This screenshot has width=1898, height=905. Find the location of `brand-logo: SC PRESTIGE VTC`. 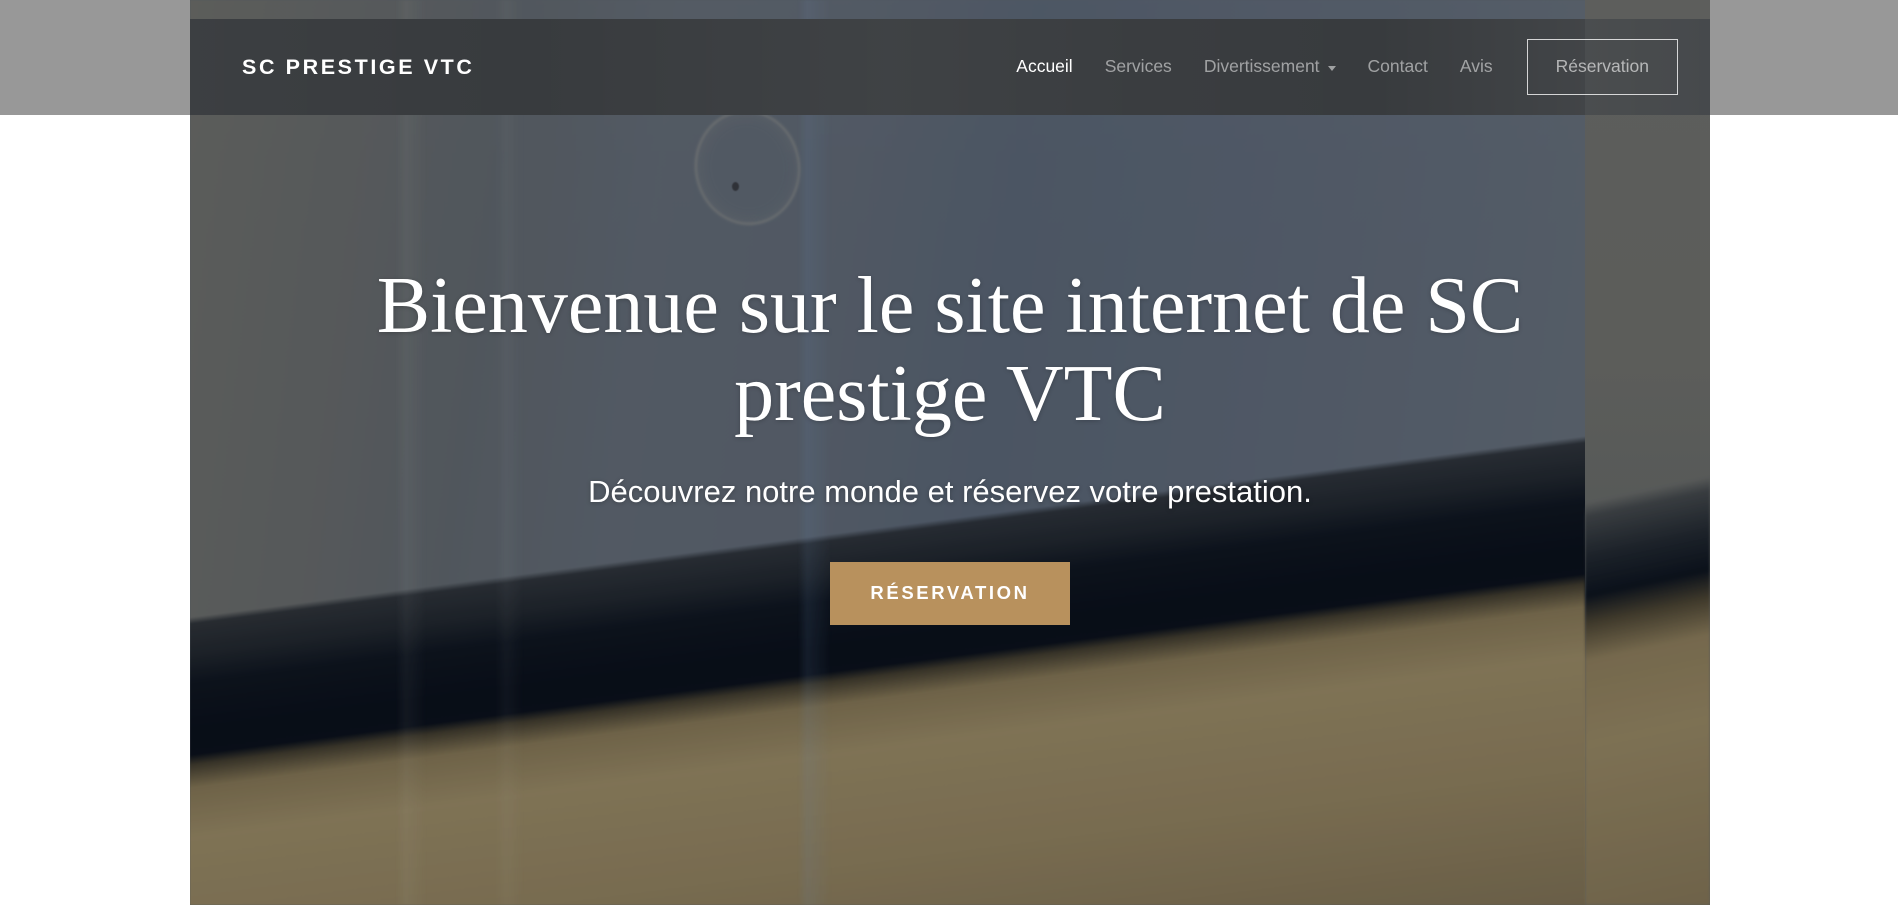

brand-logo: SC PRESTIGE VTC is located at coordinates (348, 67).